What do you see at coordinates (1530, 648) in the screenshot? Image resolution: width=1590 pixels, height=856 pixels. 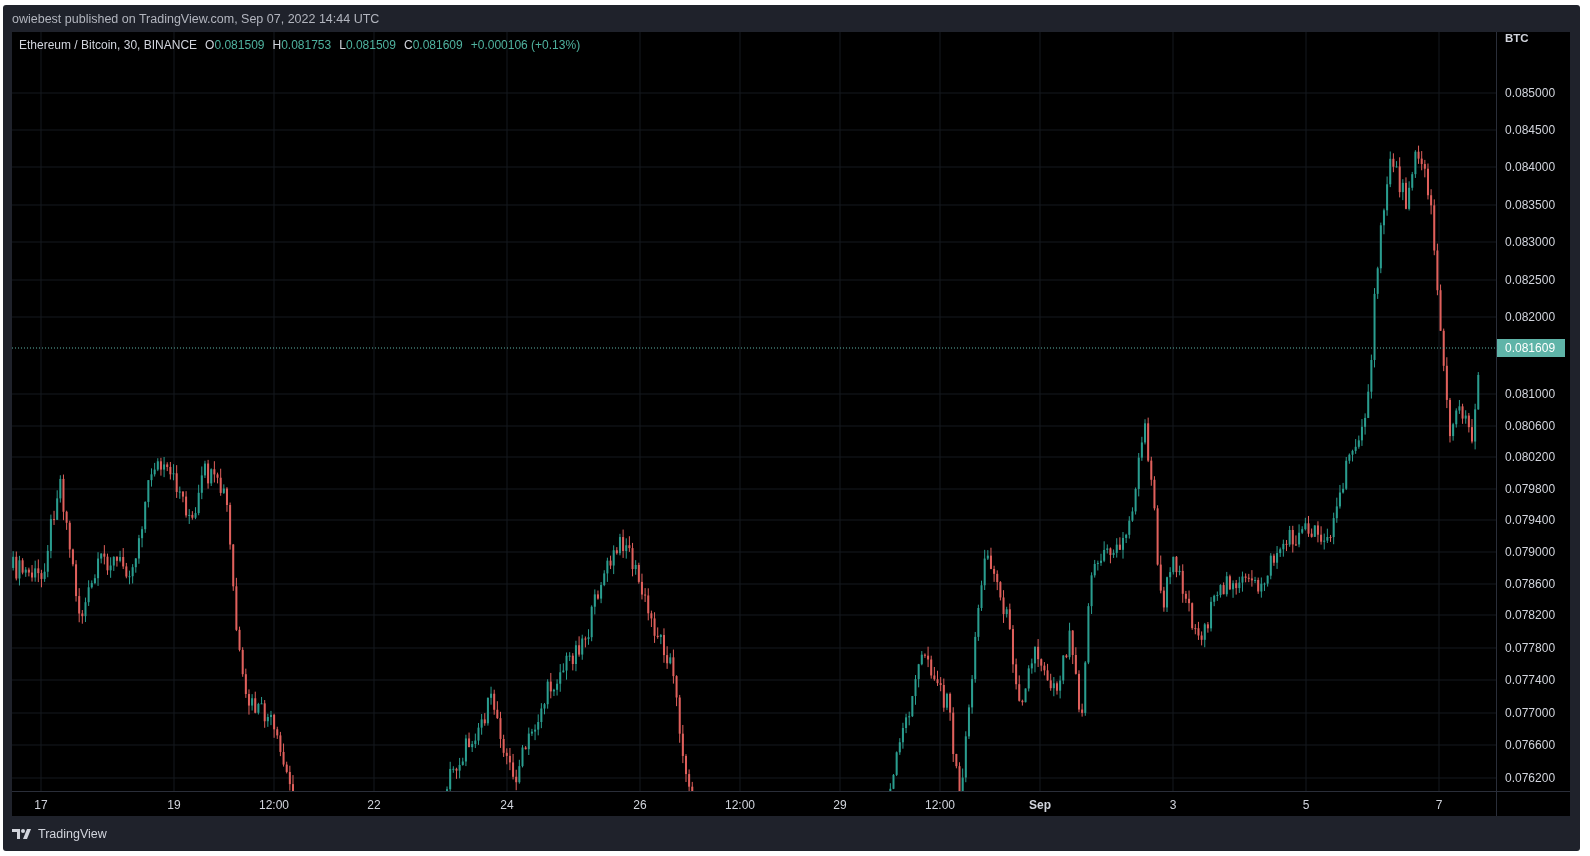 I see `price-label: 0.077800` at bounding box center [1530, 648].